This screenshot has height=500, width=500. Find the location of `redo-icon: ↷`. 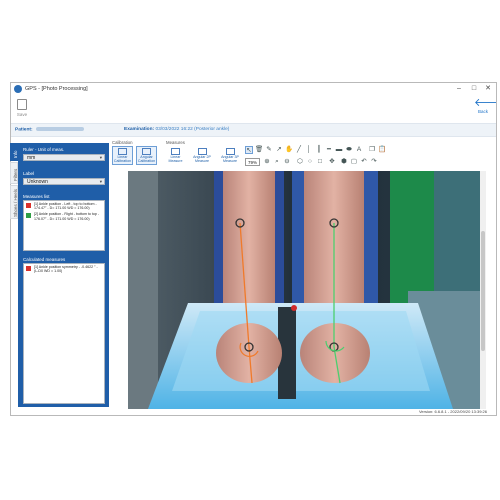

redo-icon: ↷ is located at coordinates (374, 162).